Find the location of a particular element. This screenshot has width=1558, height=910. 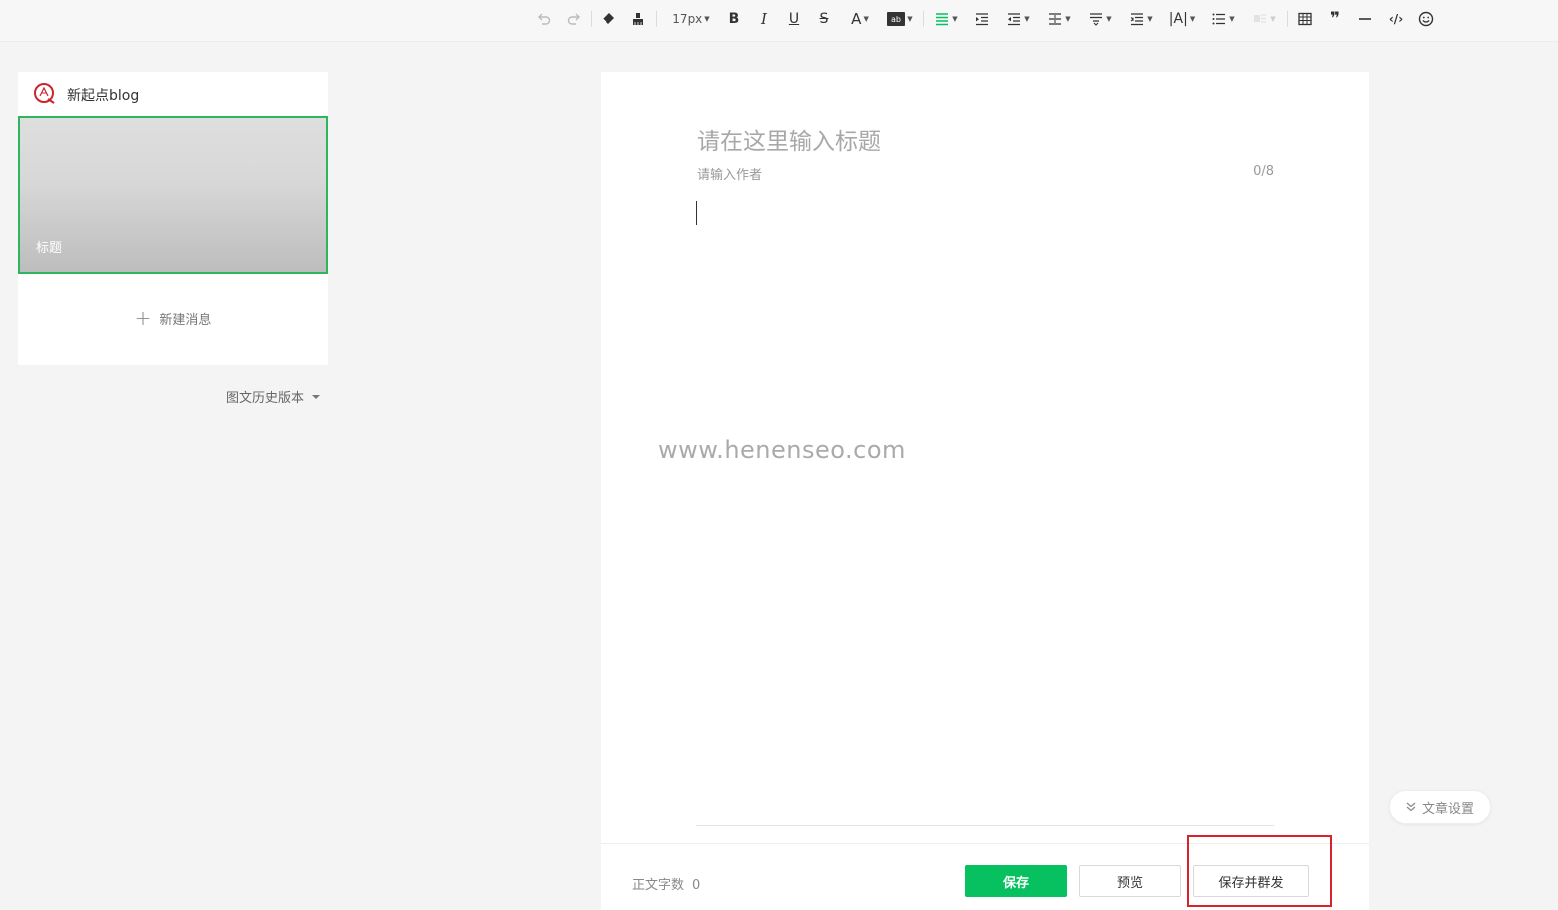

font-size-select: 17px ▼ is located at coordinates (691, 19).